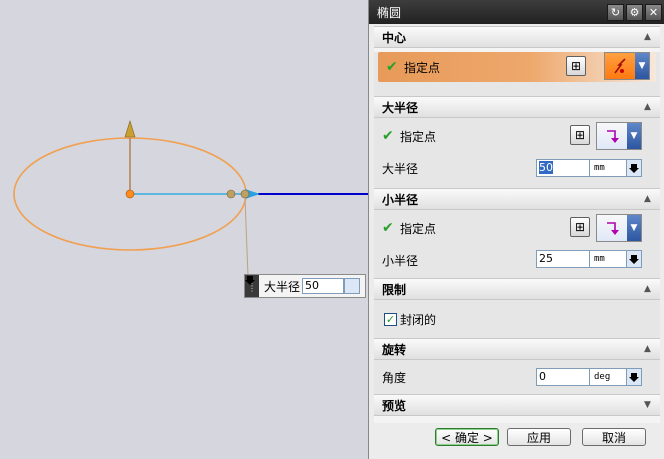  What do you see at coordinates (620, 66) in the screenshot?
I see `inferred-point-icon` at bounding box center [620, 66].